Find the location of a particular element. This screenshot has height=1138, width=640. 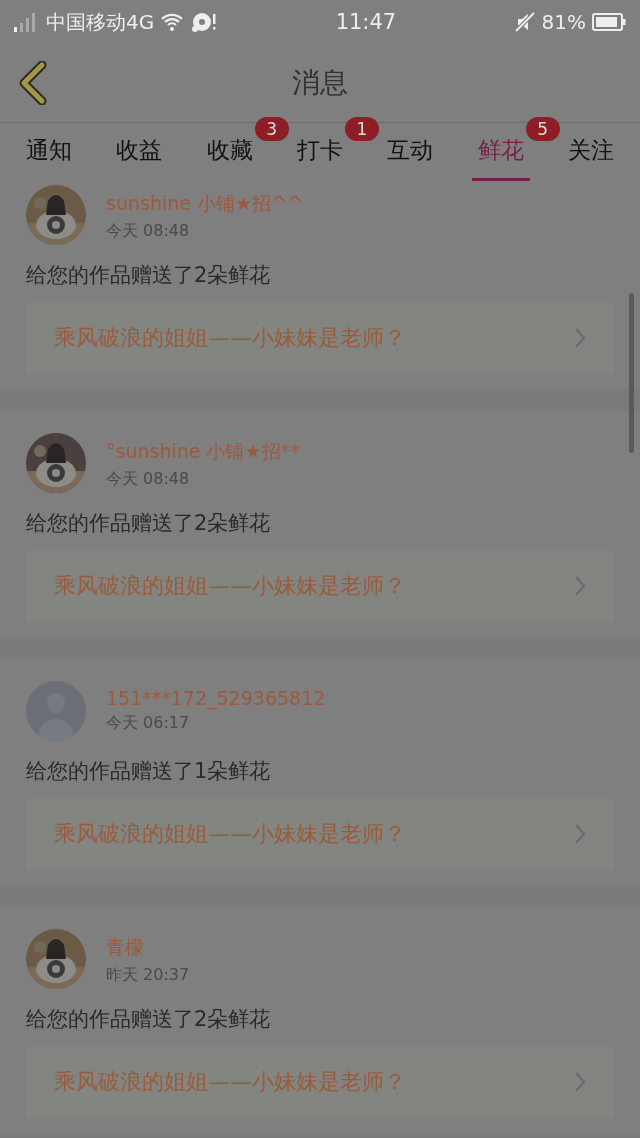

count-badge: 1 is located at coordinates (362, 129).